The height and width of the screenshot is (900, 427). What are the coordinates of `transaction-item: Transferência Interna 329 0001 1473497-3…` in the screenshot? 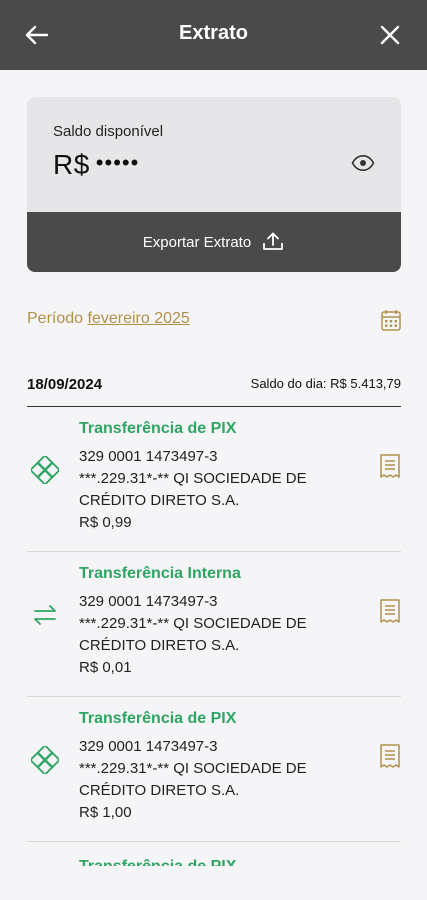 It's located at (214, 624).